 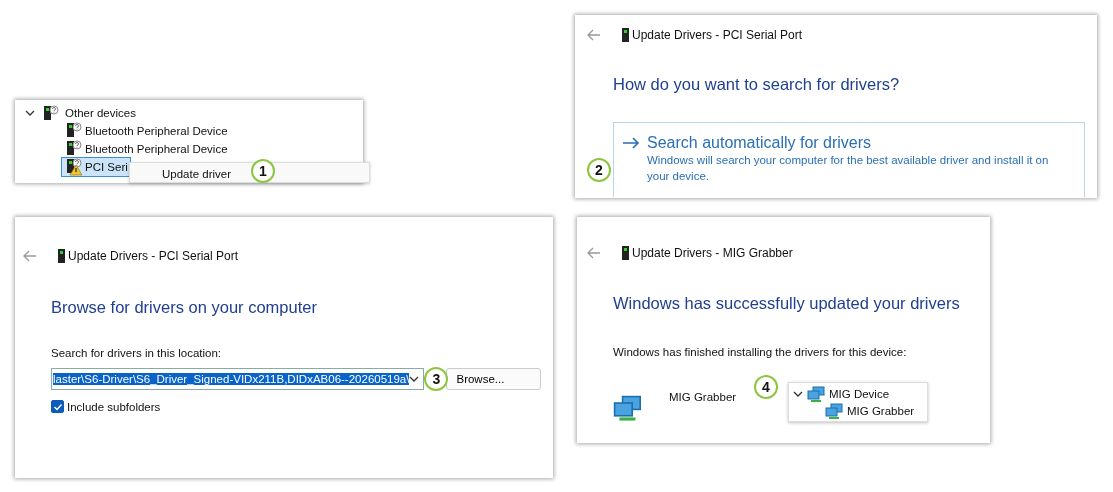 What do you see at coordinates (414, 379) in the screenshot?
I see `chevron-down-icon` at bounding box center [414, 379].